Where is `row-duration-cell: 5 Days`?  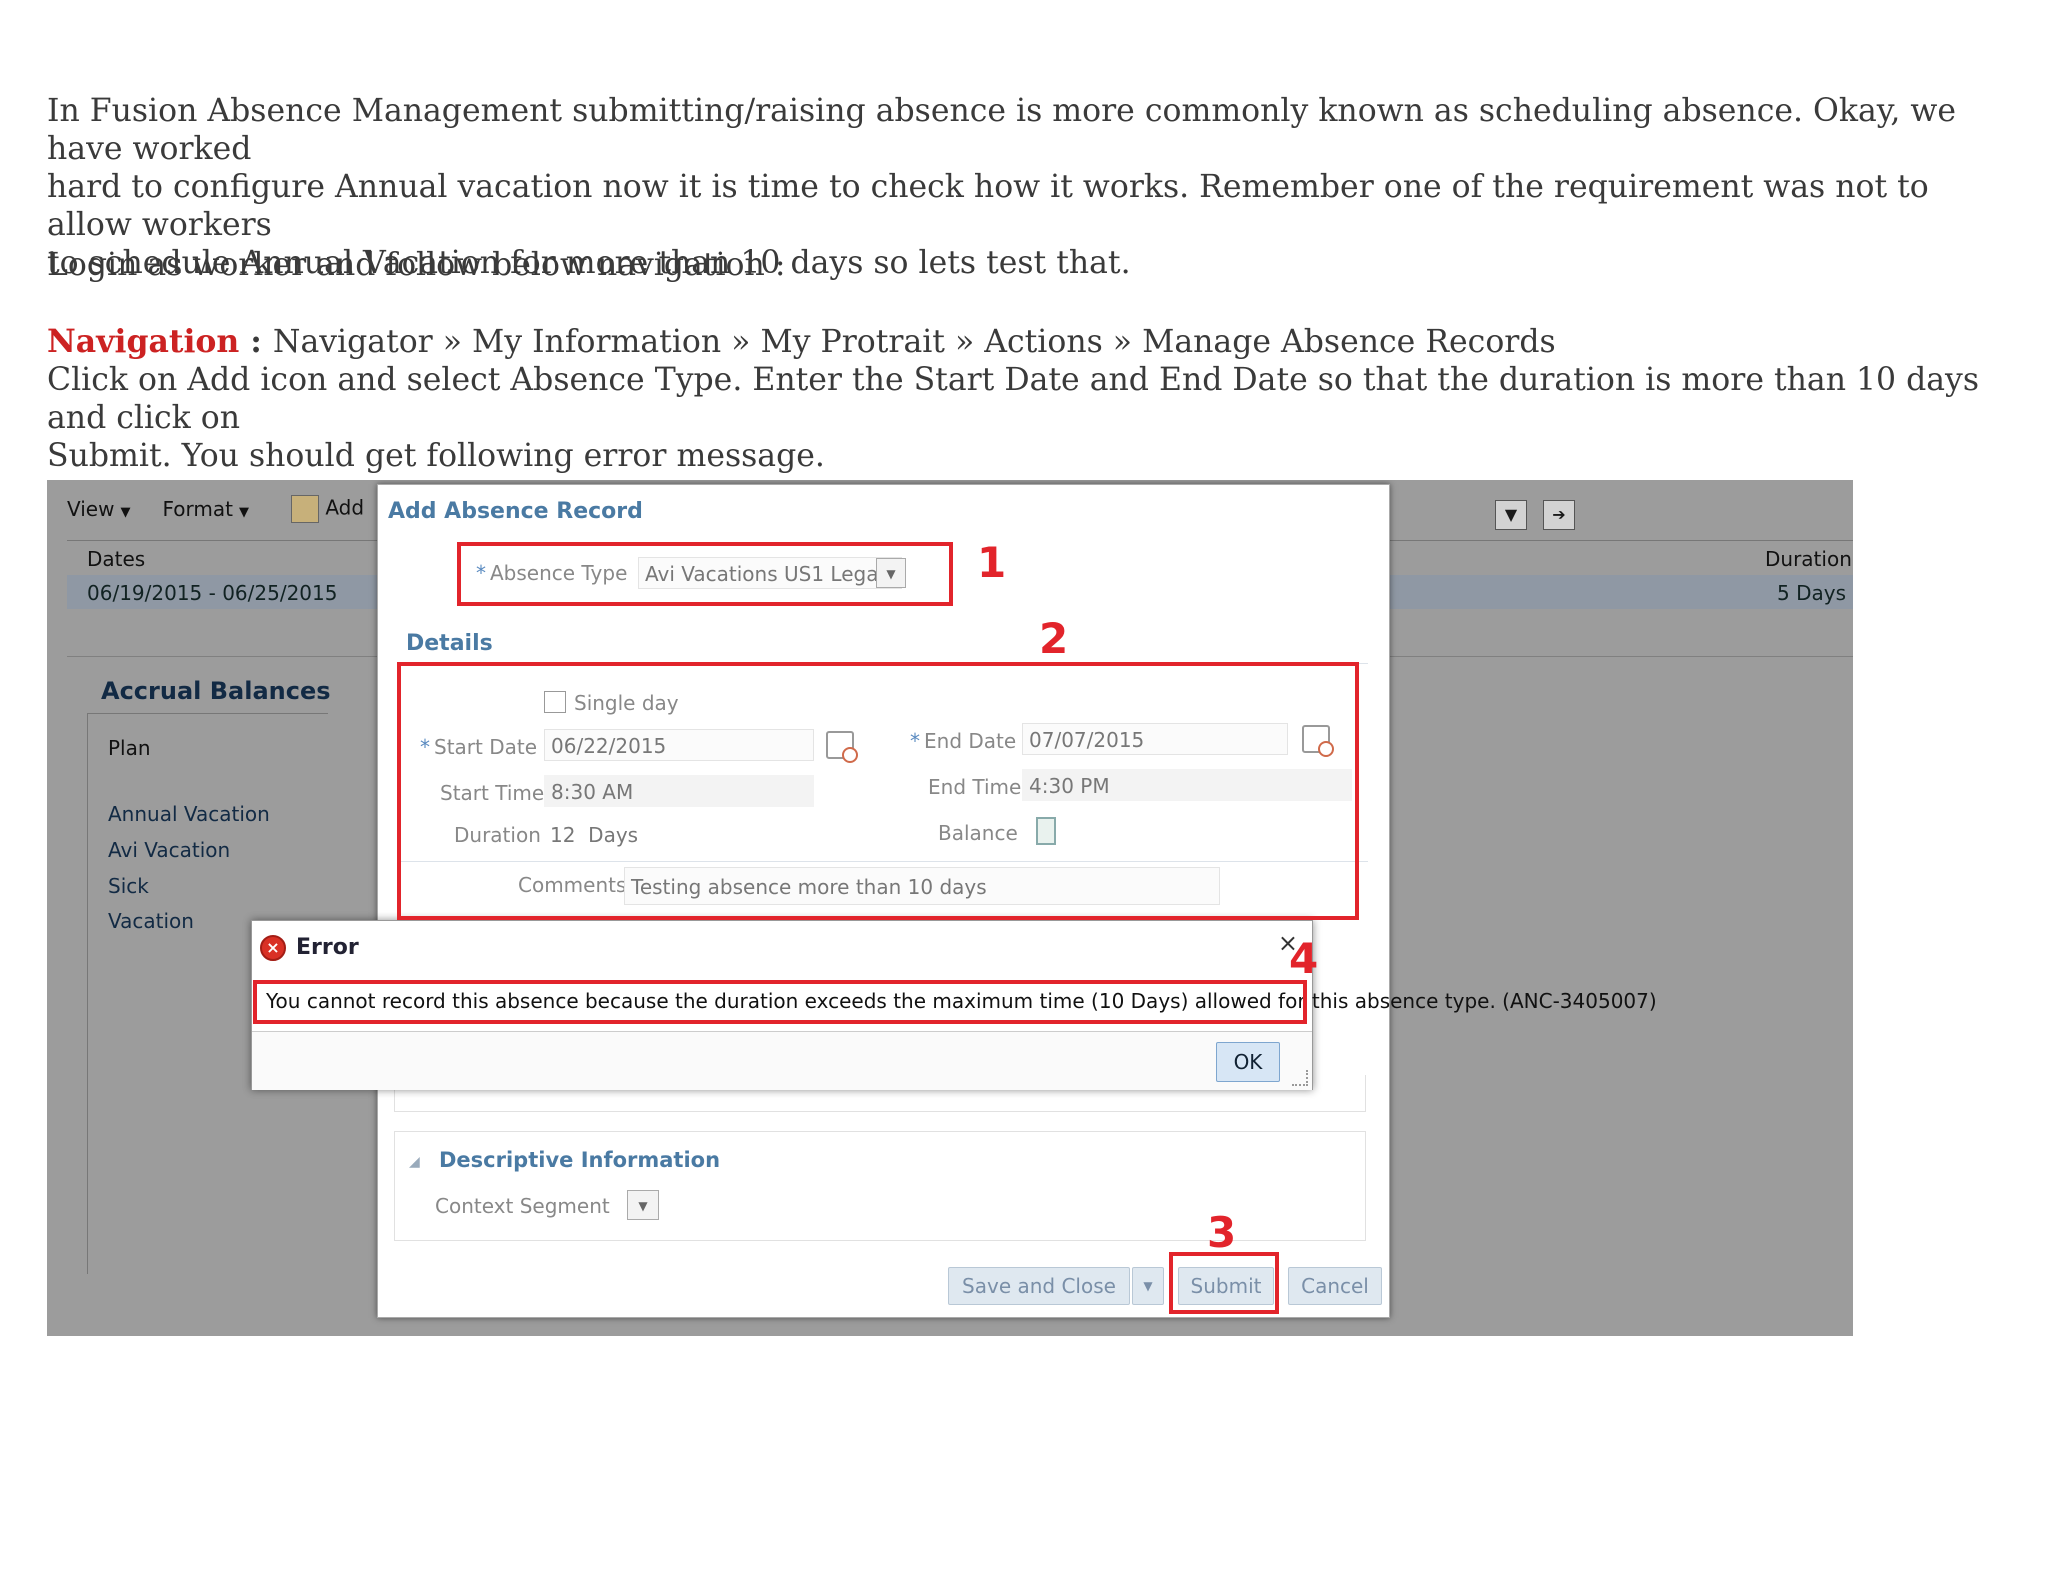 row-duration-cell: 5 Days is located at coordinates (1811, 593).